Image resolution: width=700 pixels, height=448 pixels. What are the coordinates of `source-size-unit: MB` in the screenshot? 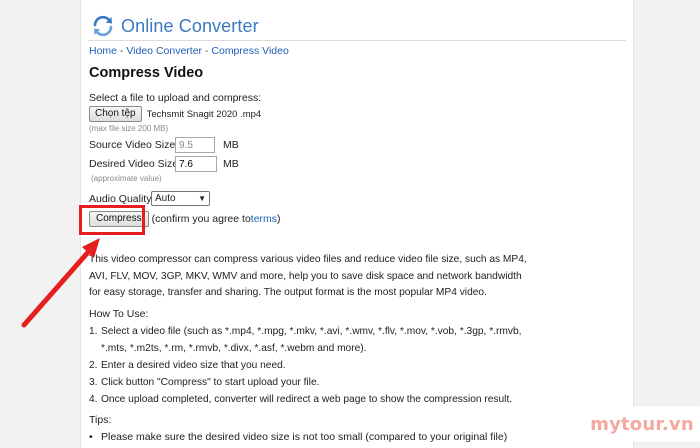 It's located at (231, 145).